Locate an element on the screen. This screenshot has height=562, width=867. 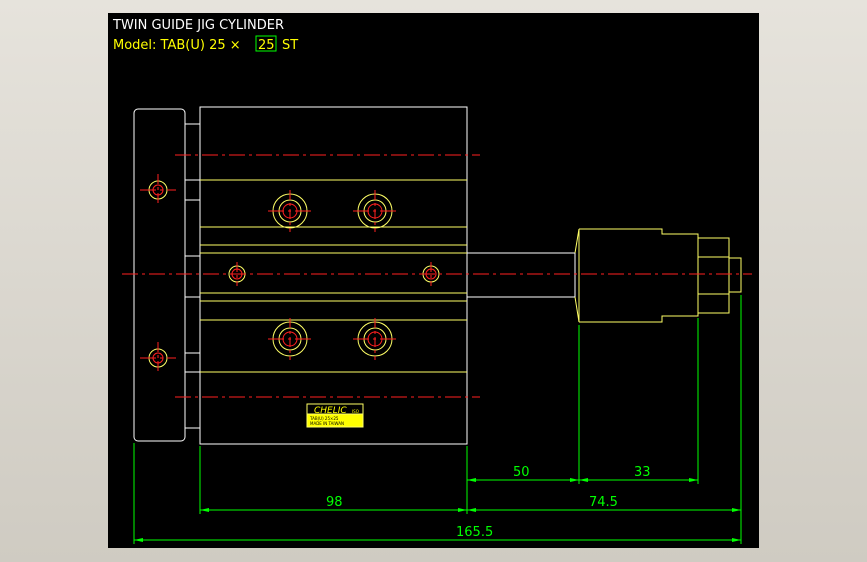
model-prefix: Model: TAB(U) 25 × is located at coordinates (177, 45).